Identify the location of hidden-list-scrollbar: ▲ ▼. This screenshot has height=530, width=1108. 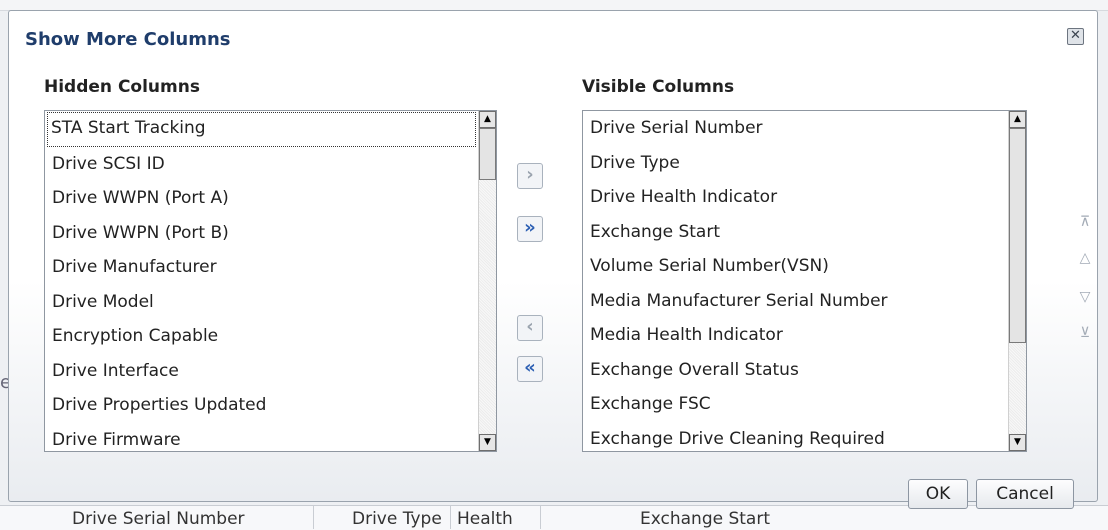
(487, 281).